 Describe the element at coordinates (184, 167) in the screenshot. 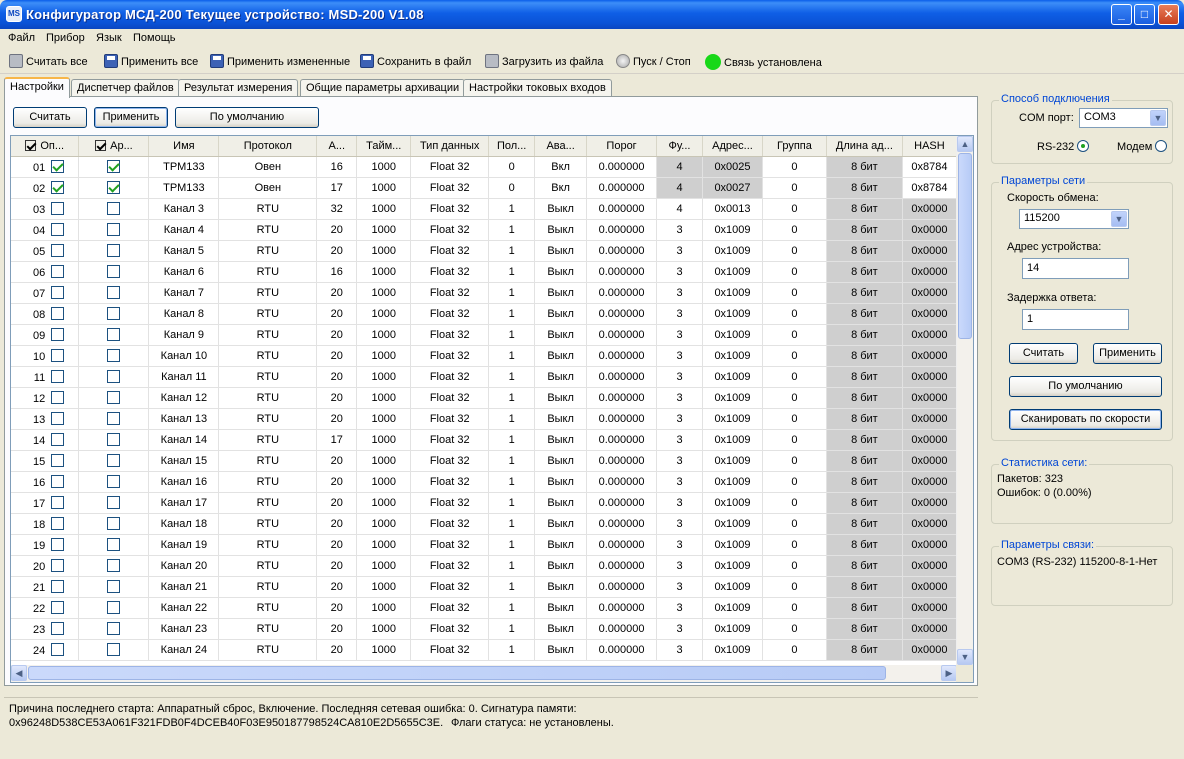

I see `cell-name: ТРМ133` at that location.